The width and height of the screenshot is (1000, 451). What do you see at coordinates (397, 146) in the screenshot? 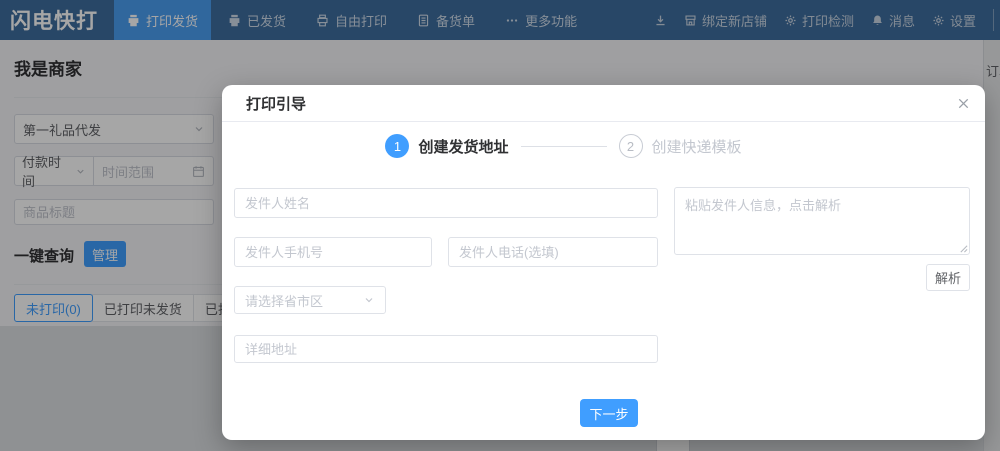
I see `step-1-circle: 1` at bounding box center [397, 146].